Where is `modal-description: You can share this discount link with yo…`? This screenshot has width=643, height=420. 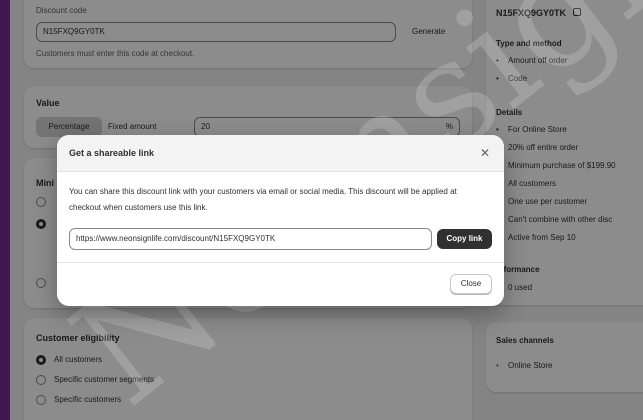 modal-description: You can share this discount link with yo… is located at coordinates (263, 199).